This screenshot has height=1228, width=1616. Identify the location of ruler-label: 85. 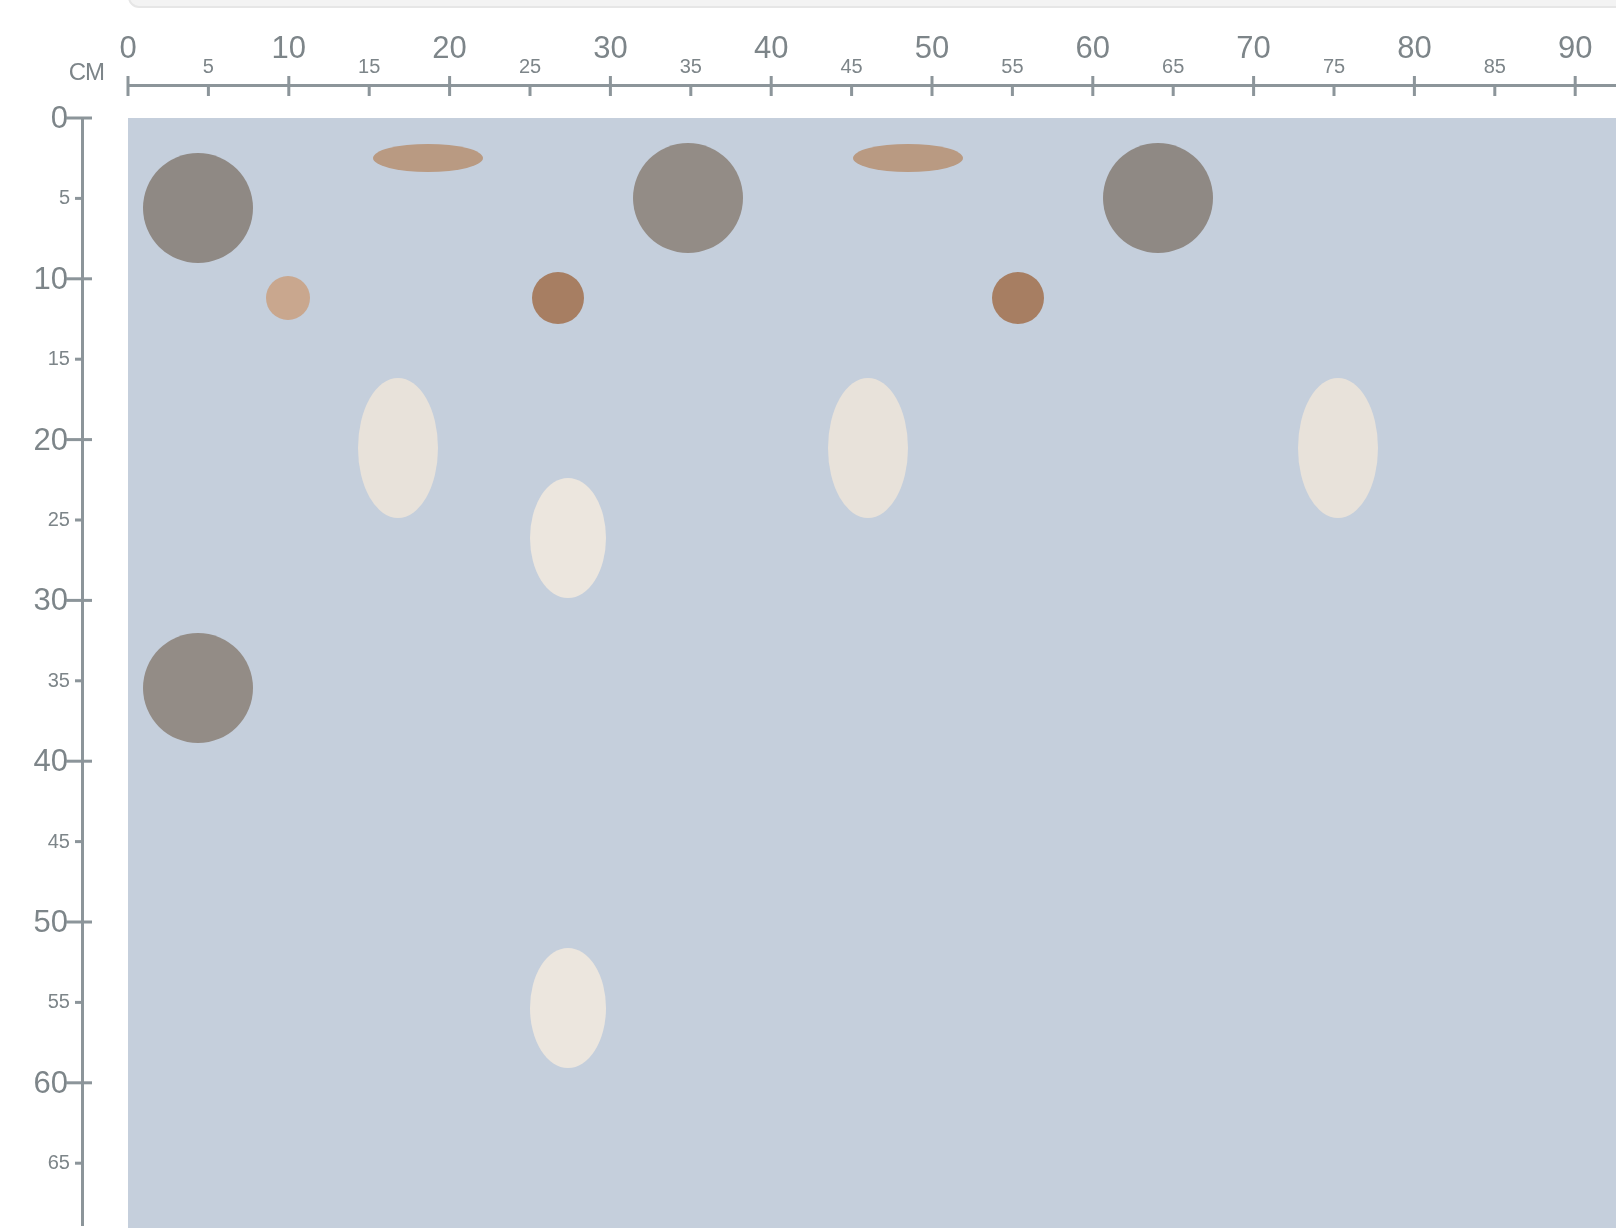
(1494, 66).